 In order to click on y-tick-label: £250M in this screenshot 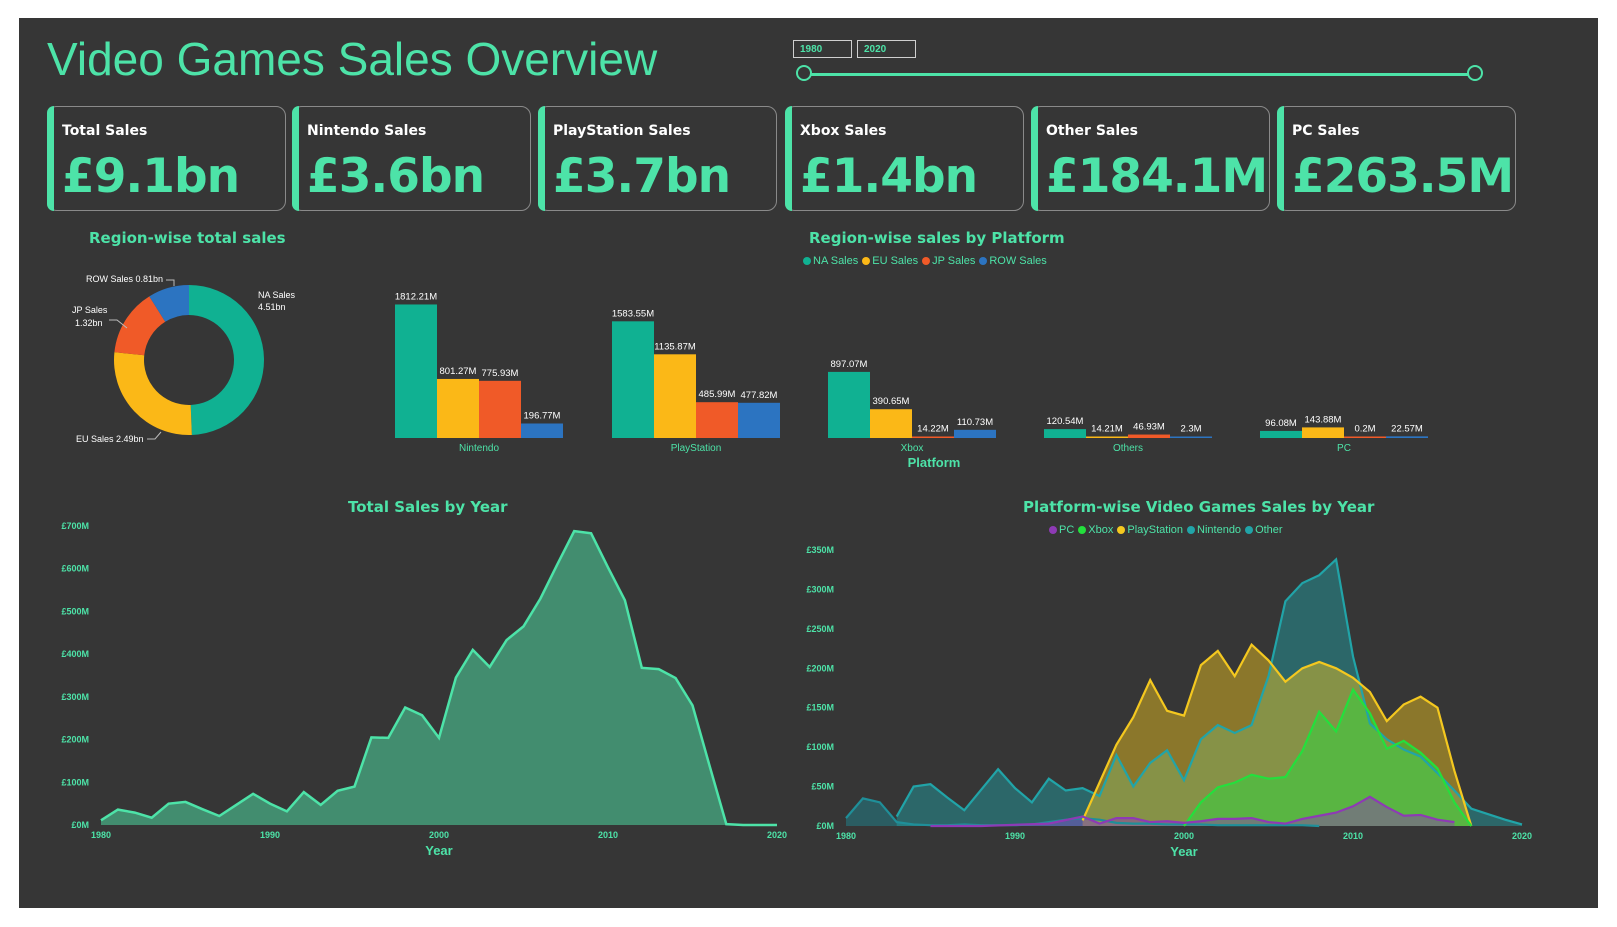, I will do `click(820, 629)`.